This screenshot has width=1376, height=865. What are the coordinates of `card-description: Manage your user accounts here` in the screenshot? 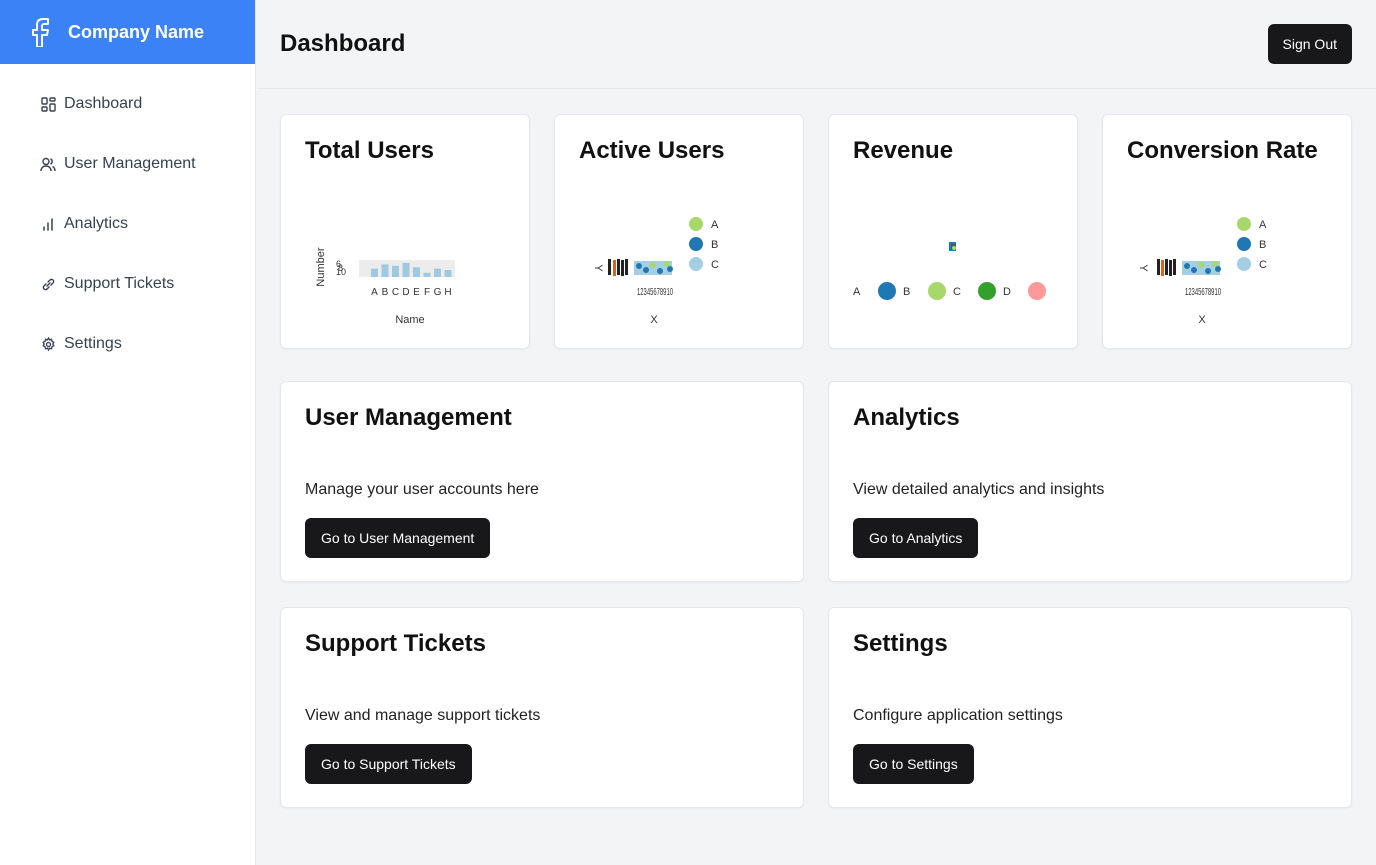 It's located at (422, 489).